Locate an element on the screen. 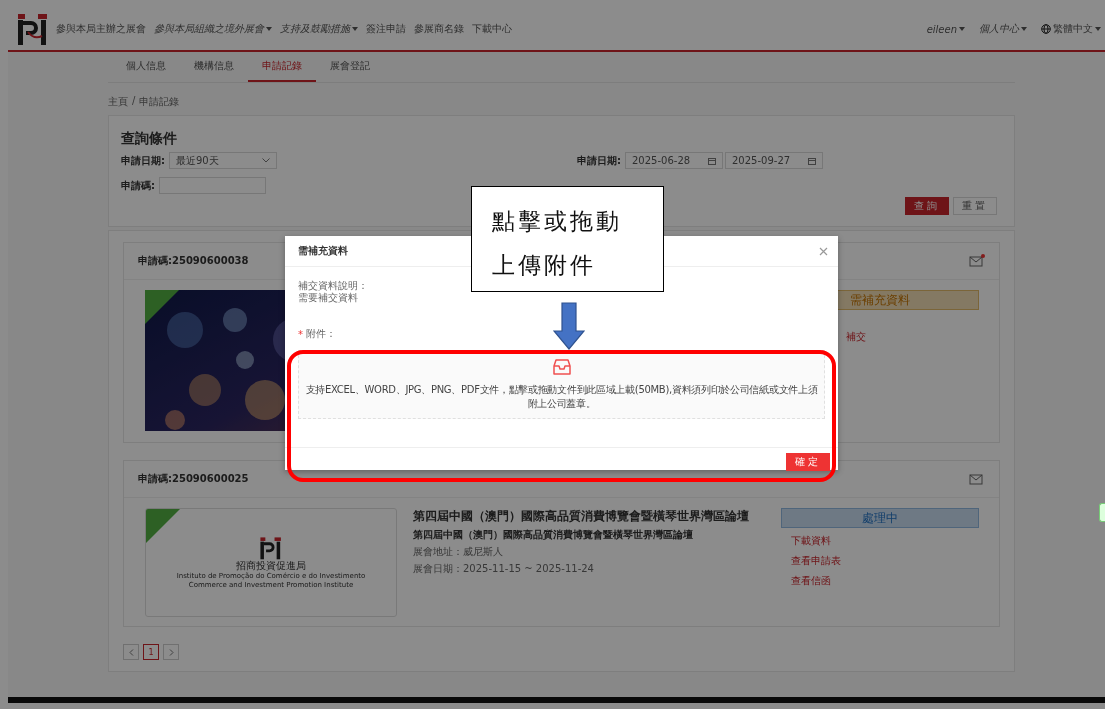  action-link: 補交 is located at coordinates (856, 337).